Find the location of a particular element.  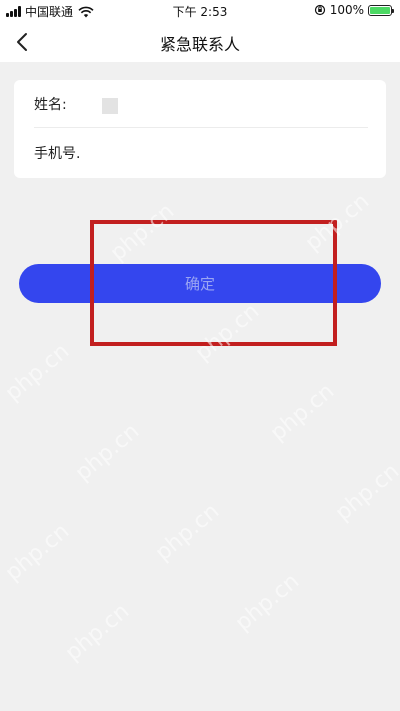

battery-fill is located at coordinates (380, 10).